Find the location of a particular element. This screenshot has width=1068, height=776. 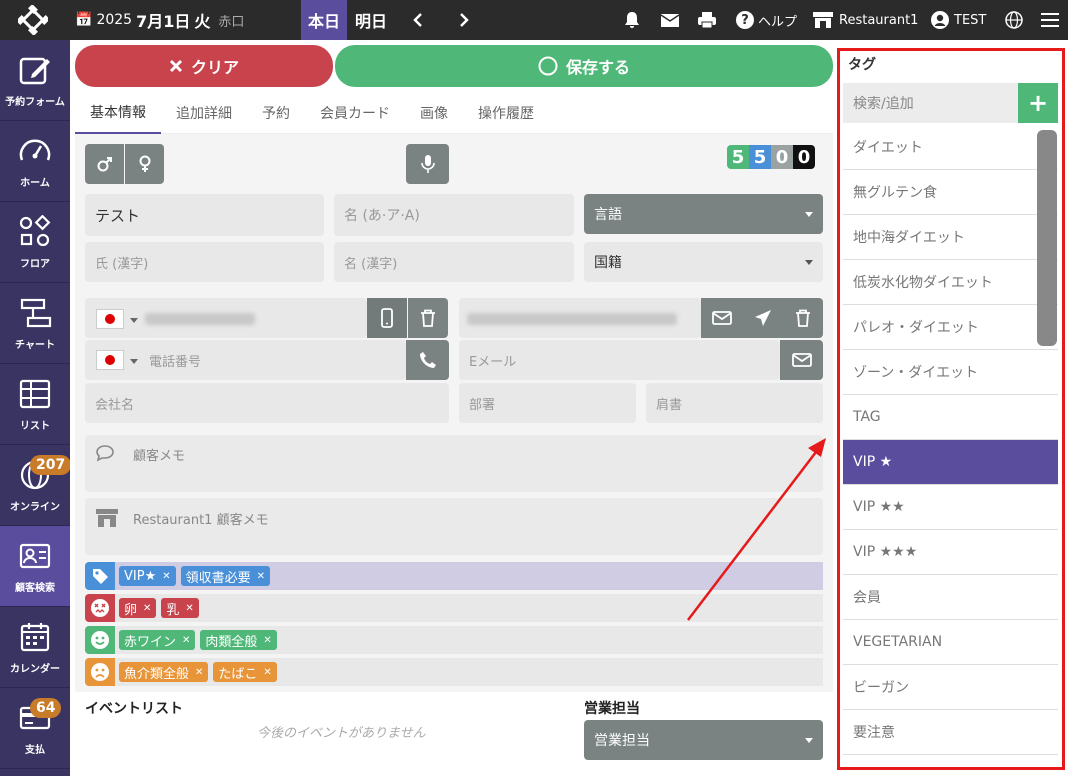

first-name-kana-field: 名 (あ·ア·A) is located at coordinates (454, 215).